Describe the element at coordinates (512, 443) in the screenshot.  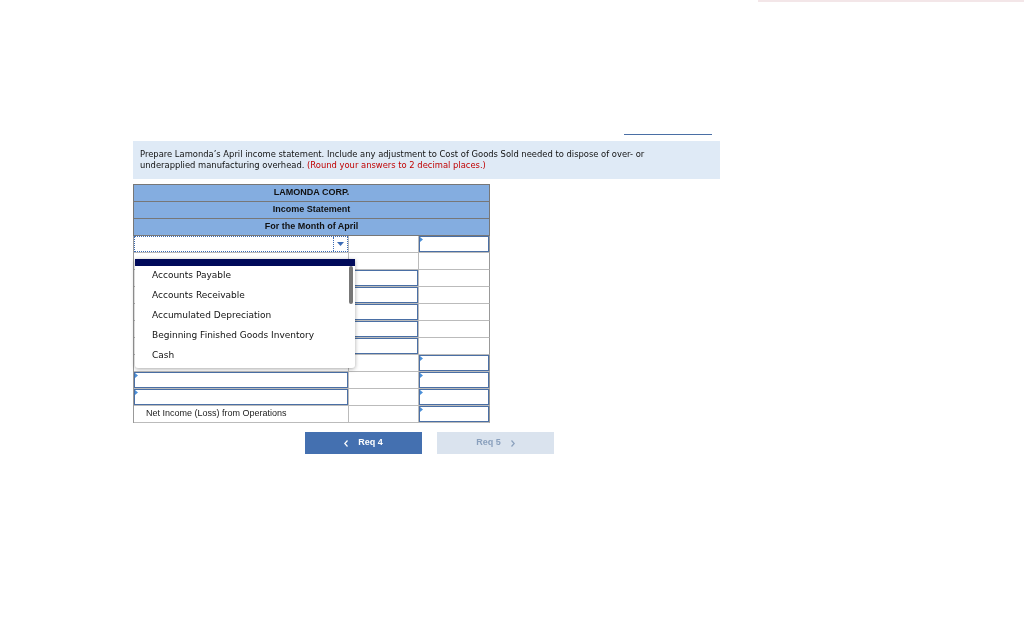
I see `chevron-right-icon` at that location.